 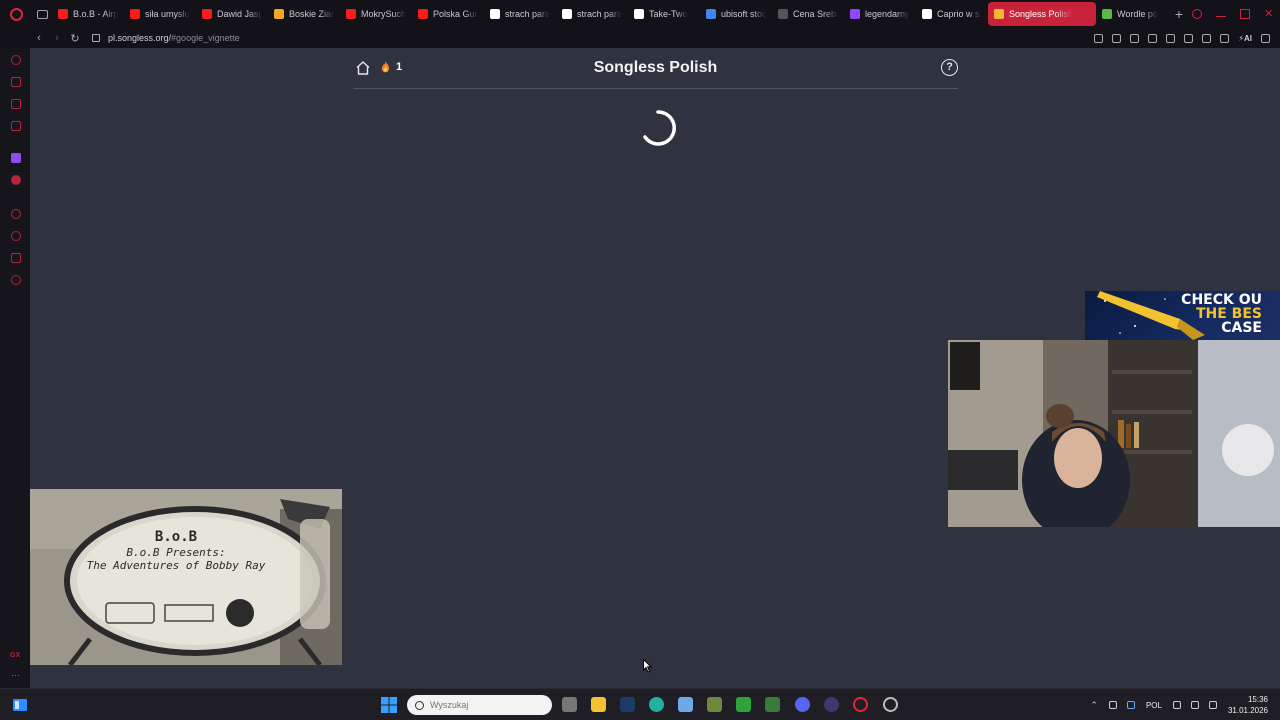 I want to click on lock-icon, so click(x=96, y=38).